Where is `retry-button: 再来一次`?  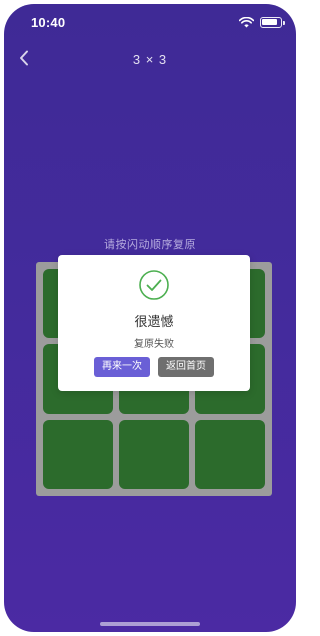
retry-button: 再来一次 is located at coordinates (122, 367).